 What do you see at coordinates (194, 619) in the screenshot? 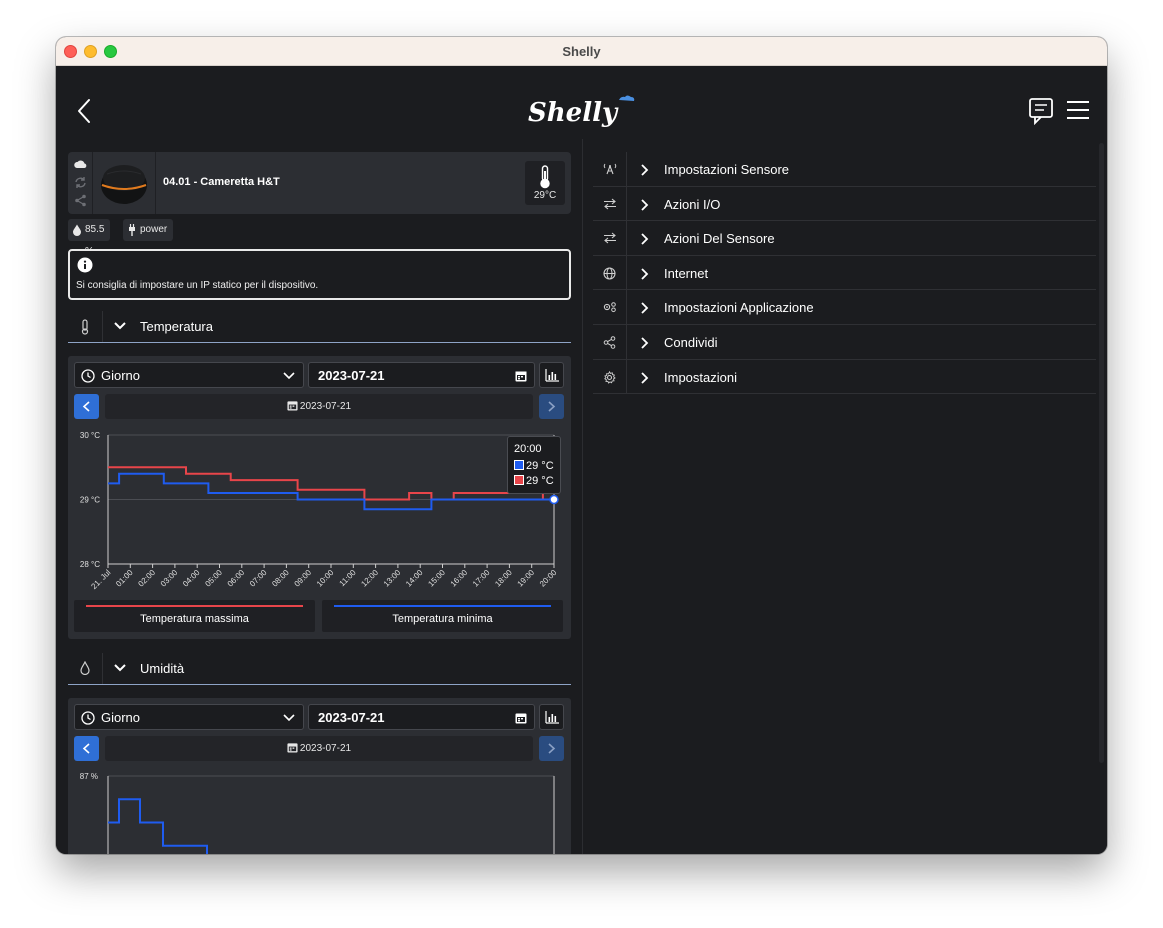
I see `legend-max-label: Temperatura massima` at bounding box center [194, 619].